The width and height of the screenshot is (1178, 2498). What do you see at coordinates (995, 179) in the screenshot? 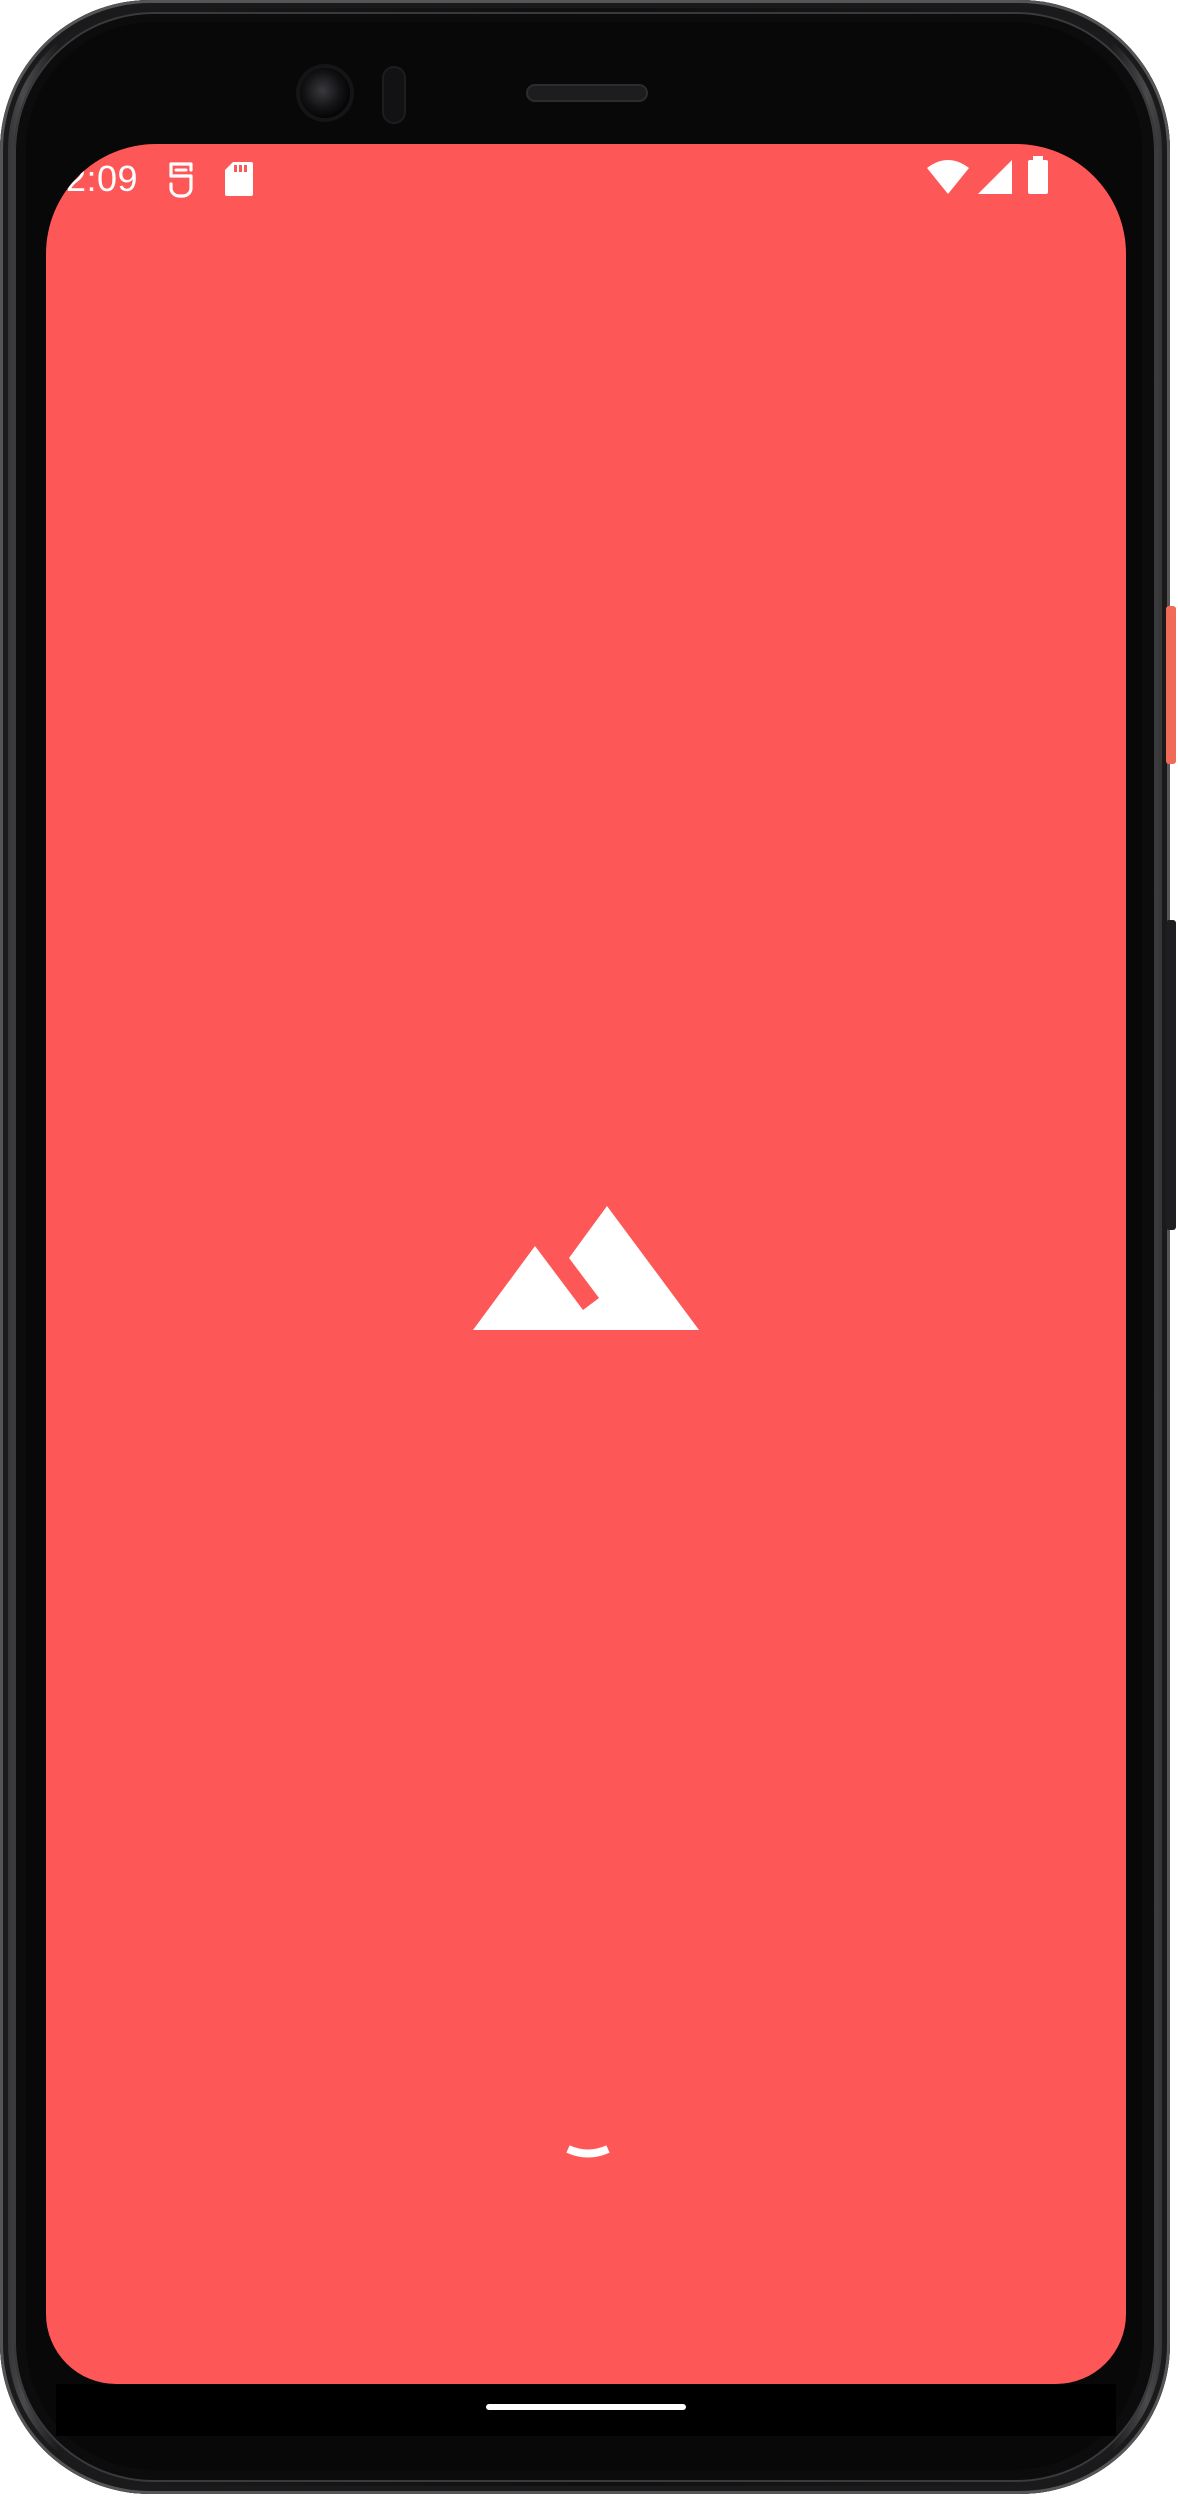
I see `cellular-signal-icon` at bounding box center [995, 179].